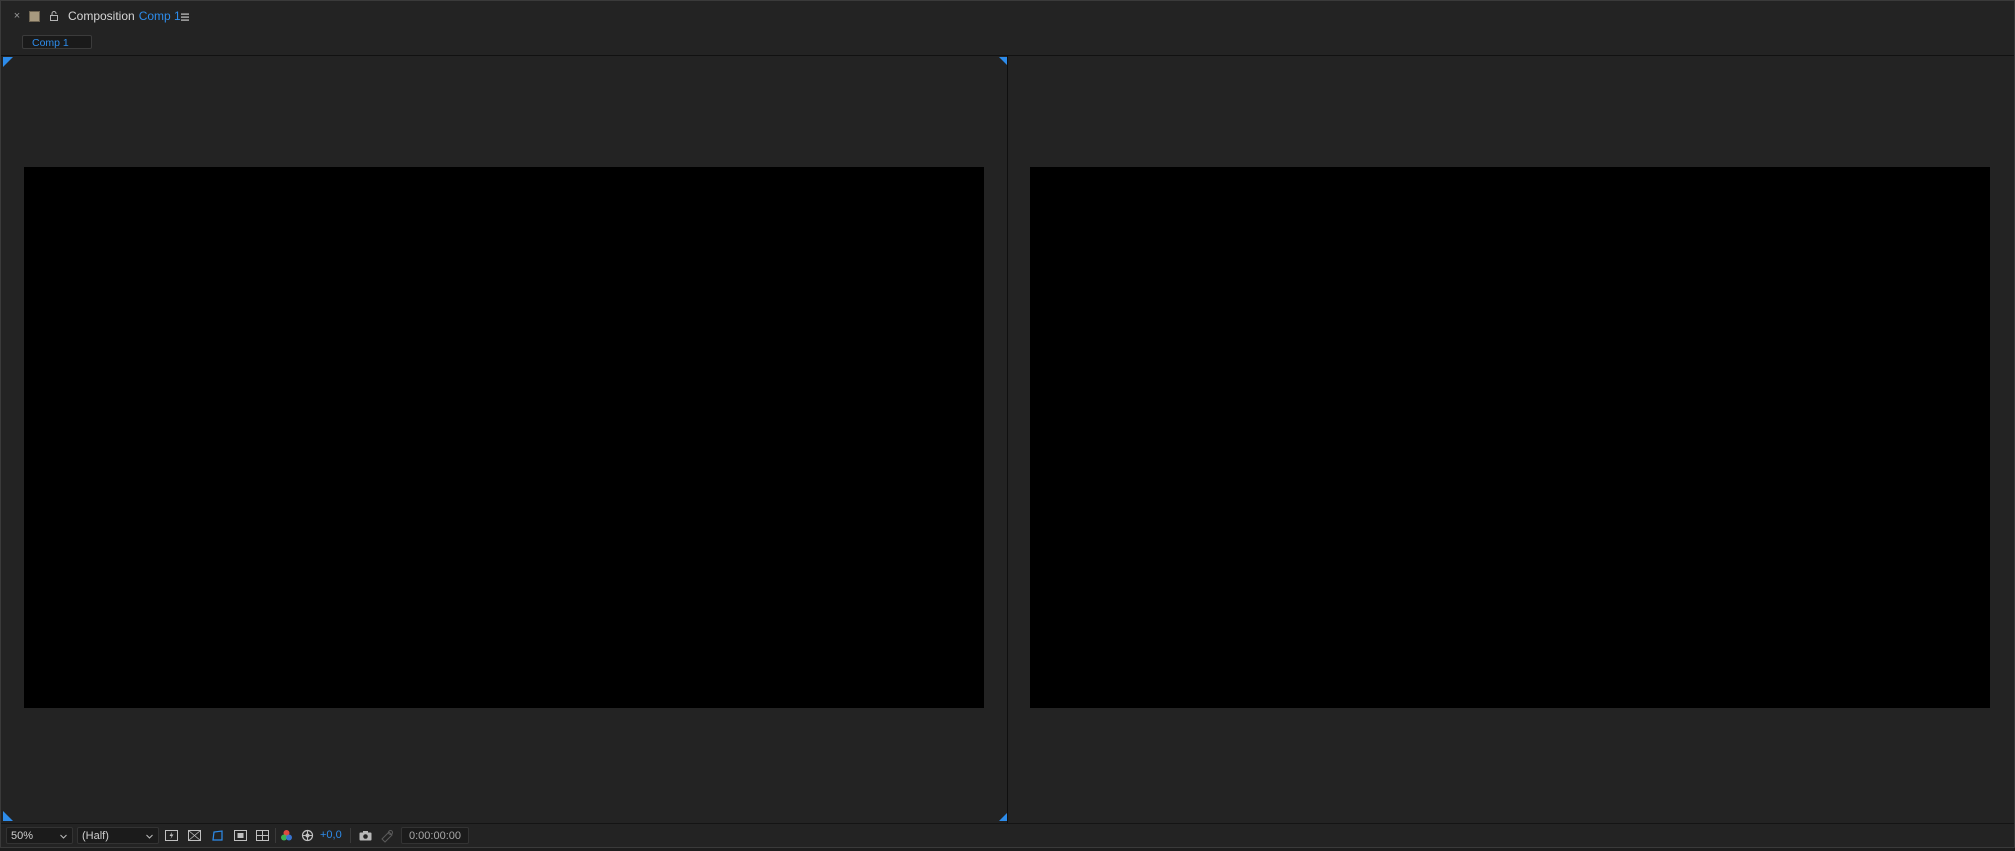  I want to click on panel-header: × Composition Comp 1 Comp 1, so click(1007, 28).